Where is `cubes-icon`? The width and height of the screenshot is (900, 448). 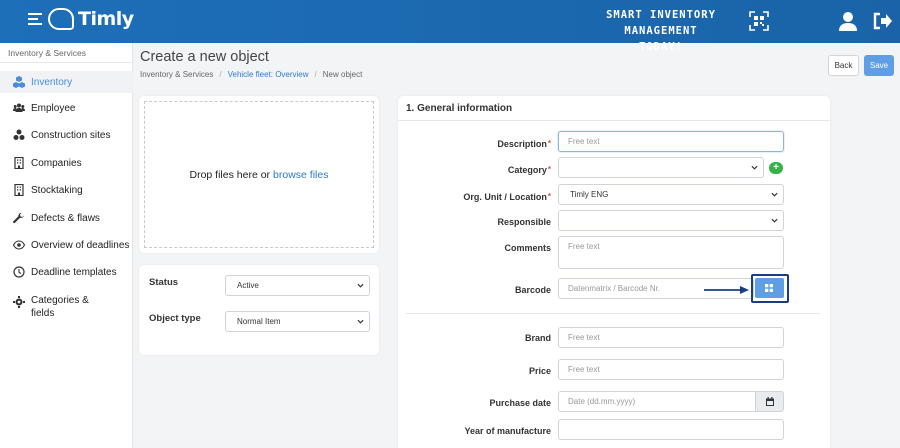
cubes-icon is located at coordinates (19, 82).